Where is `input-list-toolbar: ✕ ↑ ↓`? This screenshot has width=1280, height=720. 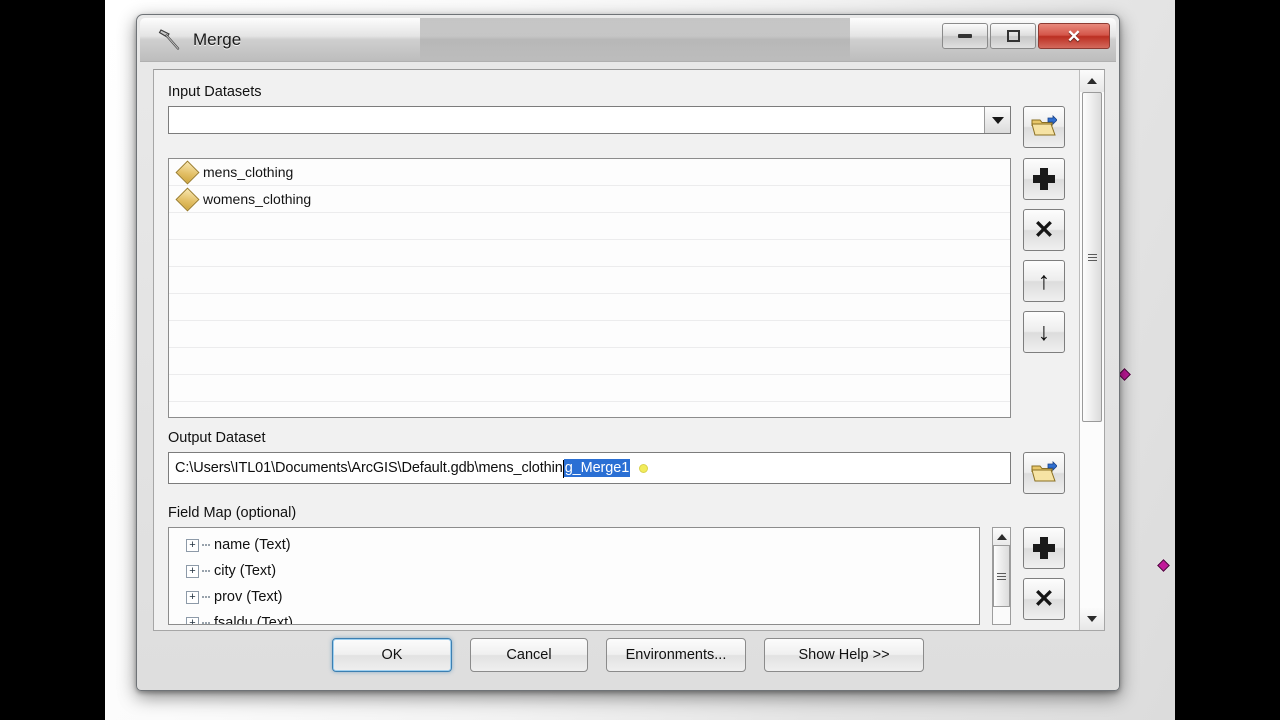 input-list-toolbar: ✕ ↑ ↓ is located at coordinates (1044, 288).